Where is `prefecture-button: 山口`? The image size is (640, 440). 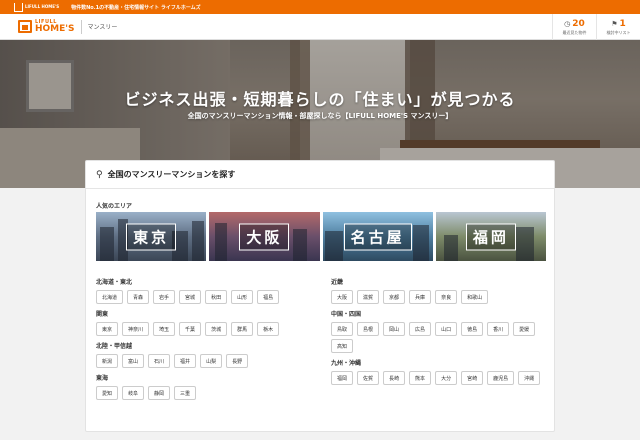
prefecture-button: 山口 is located at coordinates (446, 329).